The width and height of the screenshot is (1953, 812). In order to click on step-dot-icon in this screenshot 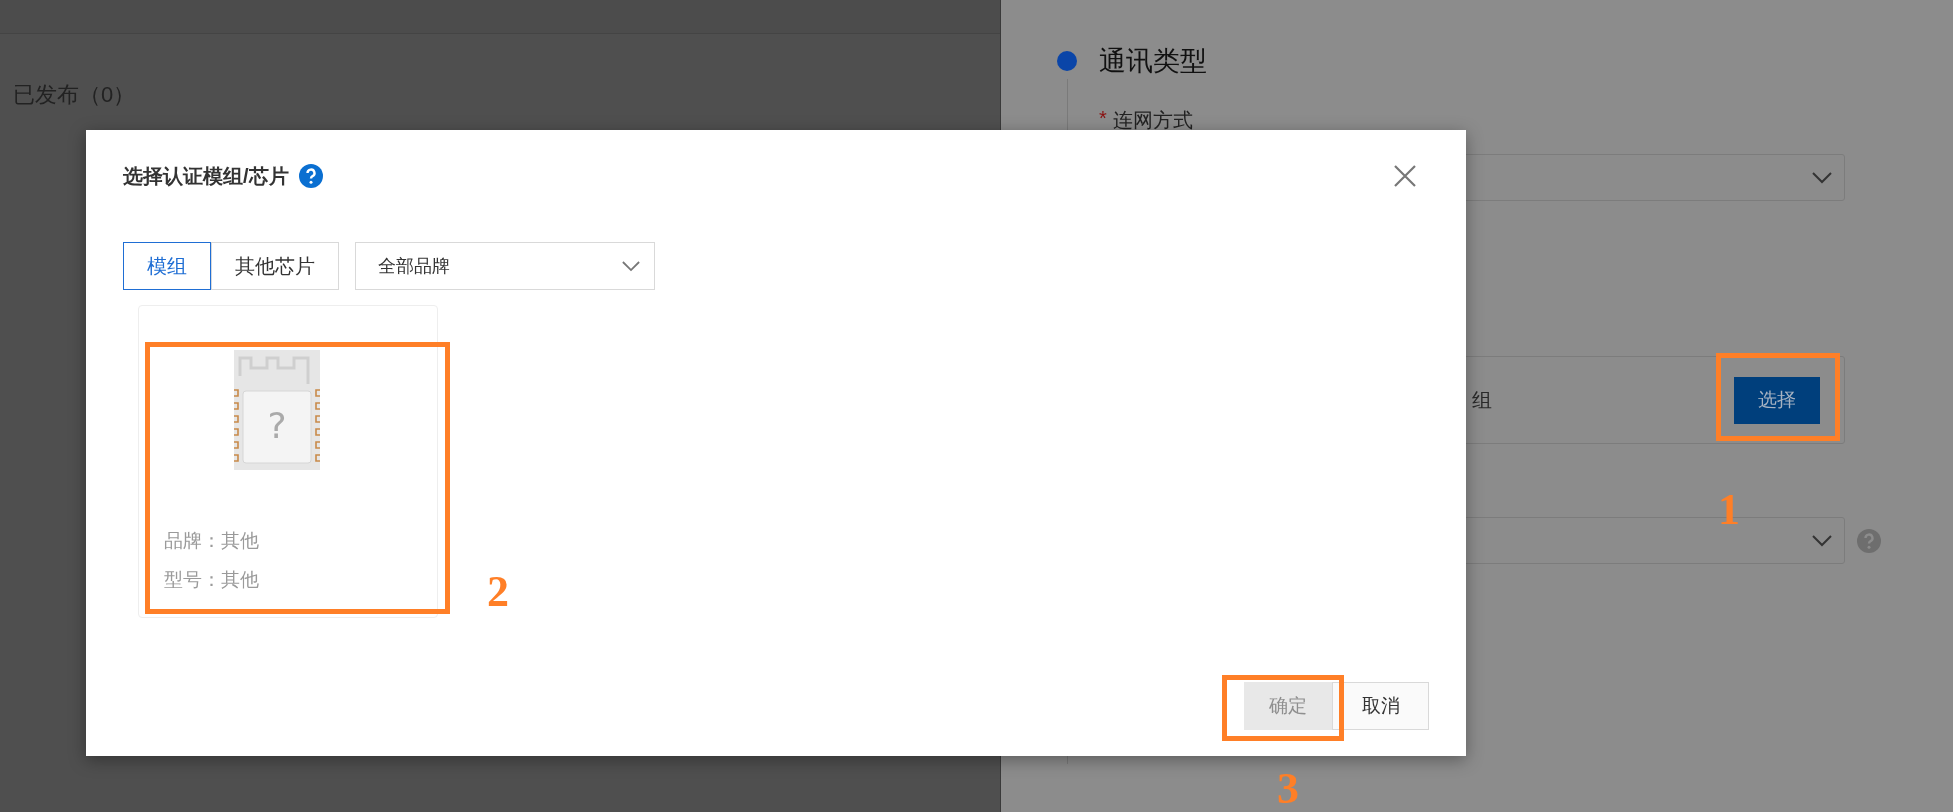, I will do `click(1067, 61)`.